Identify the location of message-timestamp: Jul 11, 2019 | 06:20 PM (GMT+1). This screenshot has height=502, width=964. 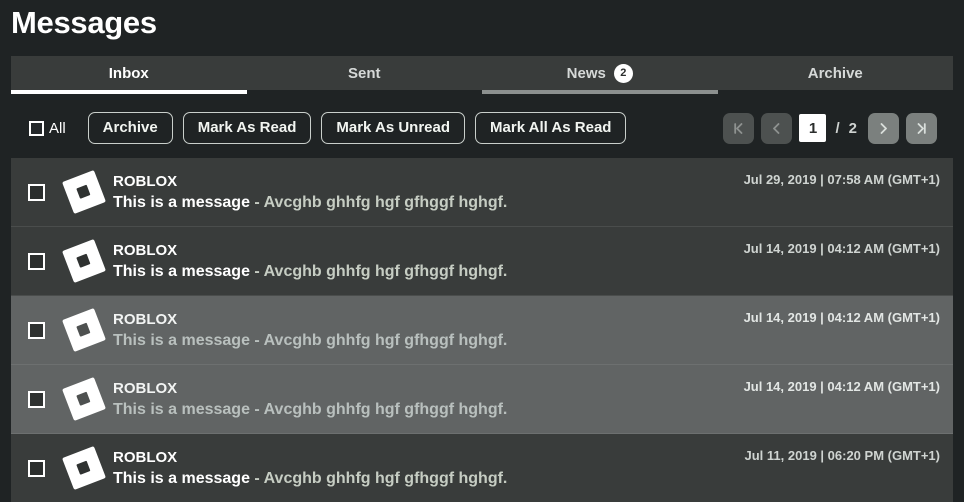
(842, 455).